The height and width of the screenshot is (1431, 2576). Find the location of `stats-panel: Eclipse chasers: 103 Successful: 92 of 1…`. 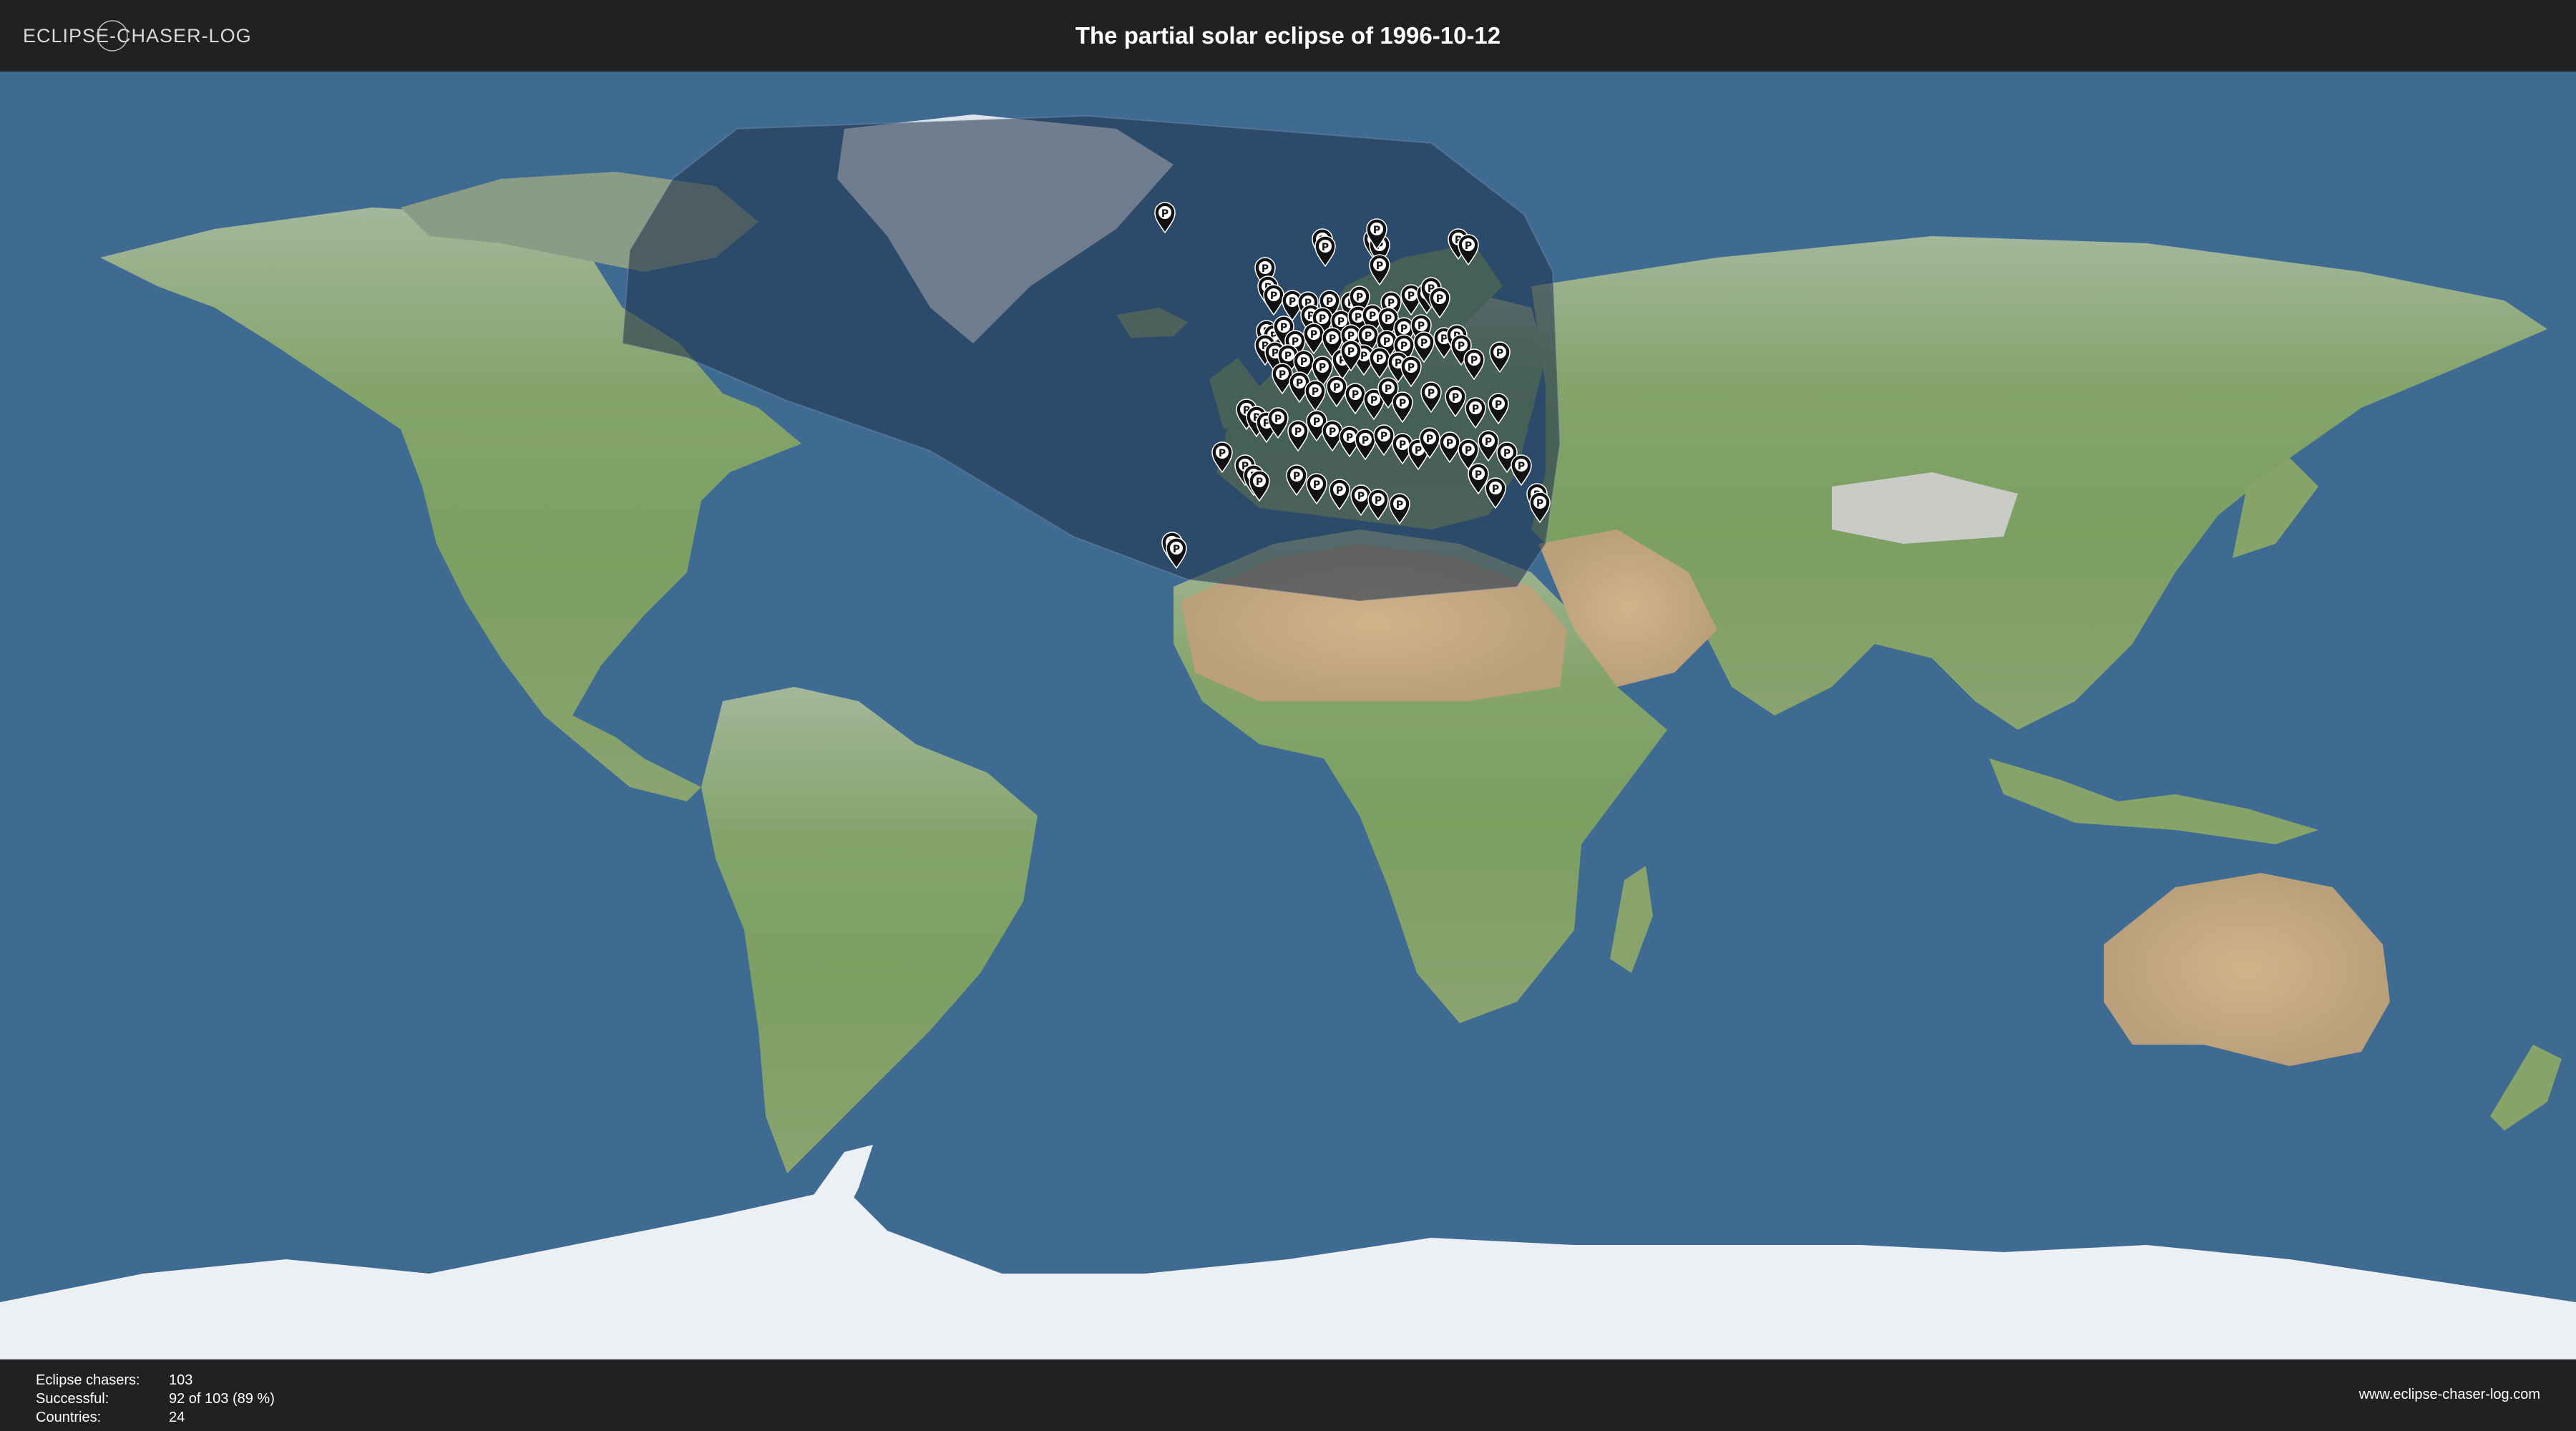

stats-panel: Eclipse chasers: 103 Successful: 92 of 1… is located at coordinates (155, 1399).